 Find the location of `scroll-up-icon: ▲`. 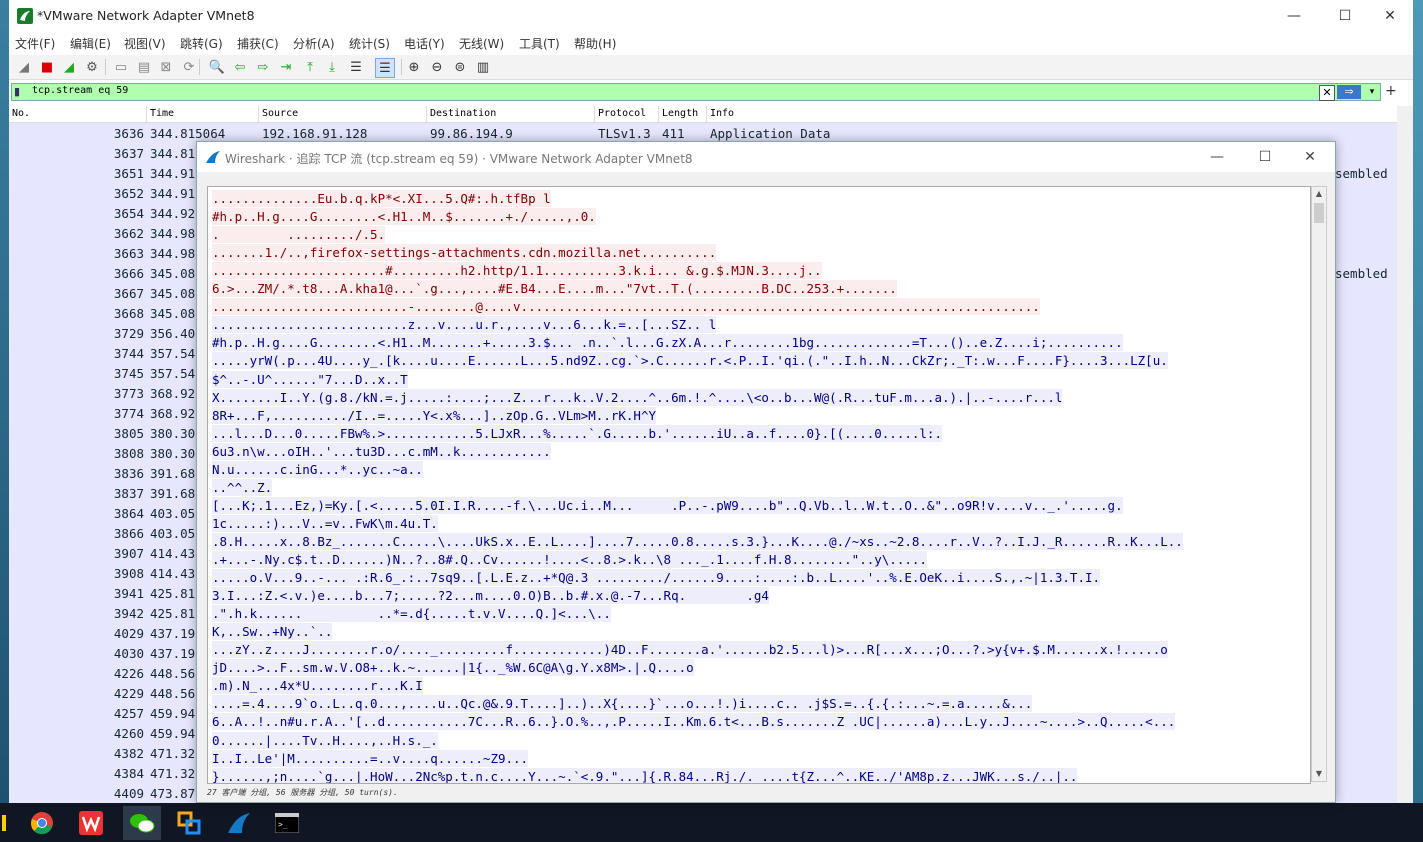

scroll-up-icon: ▲ is located at coordinates (1319, 194).